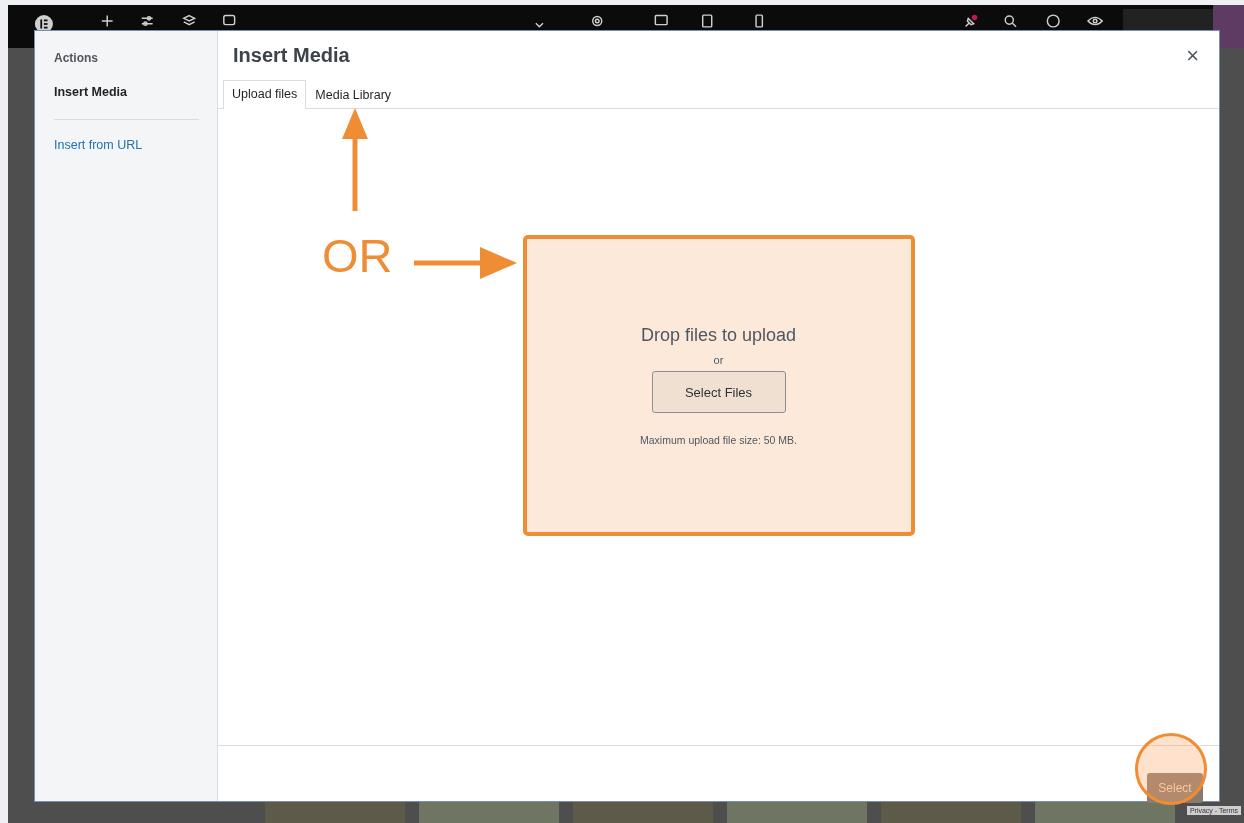 The width and height of the screenshot is (1244, 823). Describe the element at coordinates (718, 335) in the screenshot. I see `dropzone-title: Drop files to upload` at that location.